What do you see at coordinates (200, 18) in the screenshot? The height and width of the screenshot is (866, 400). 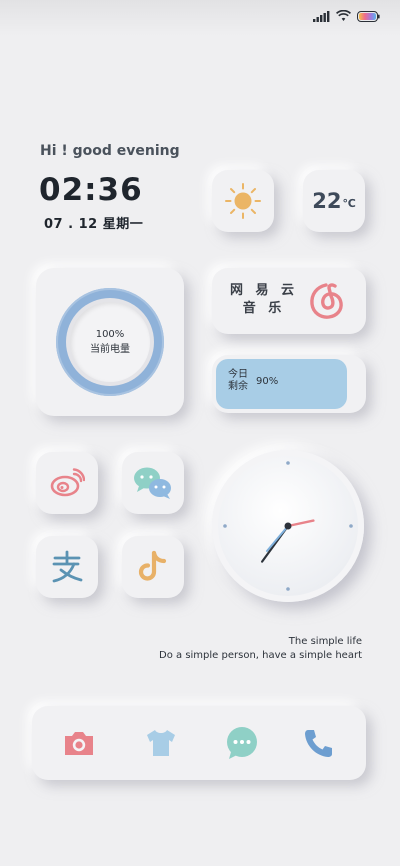 I see `status-bar` at bounding box center [200, 18].